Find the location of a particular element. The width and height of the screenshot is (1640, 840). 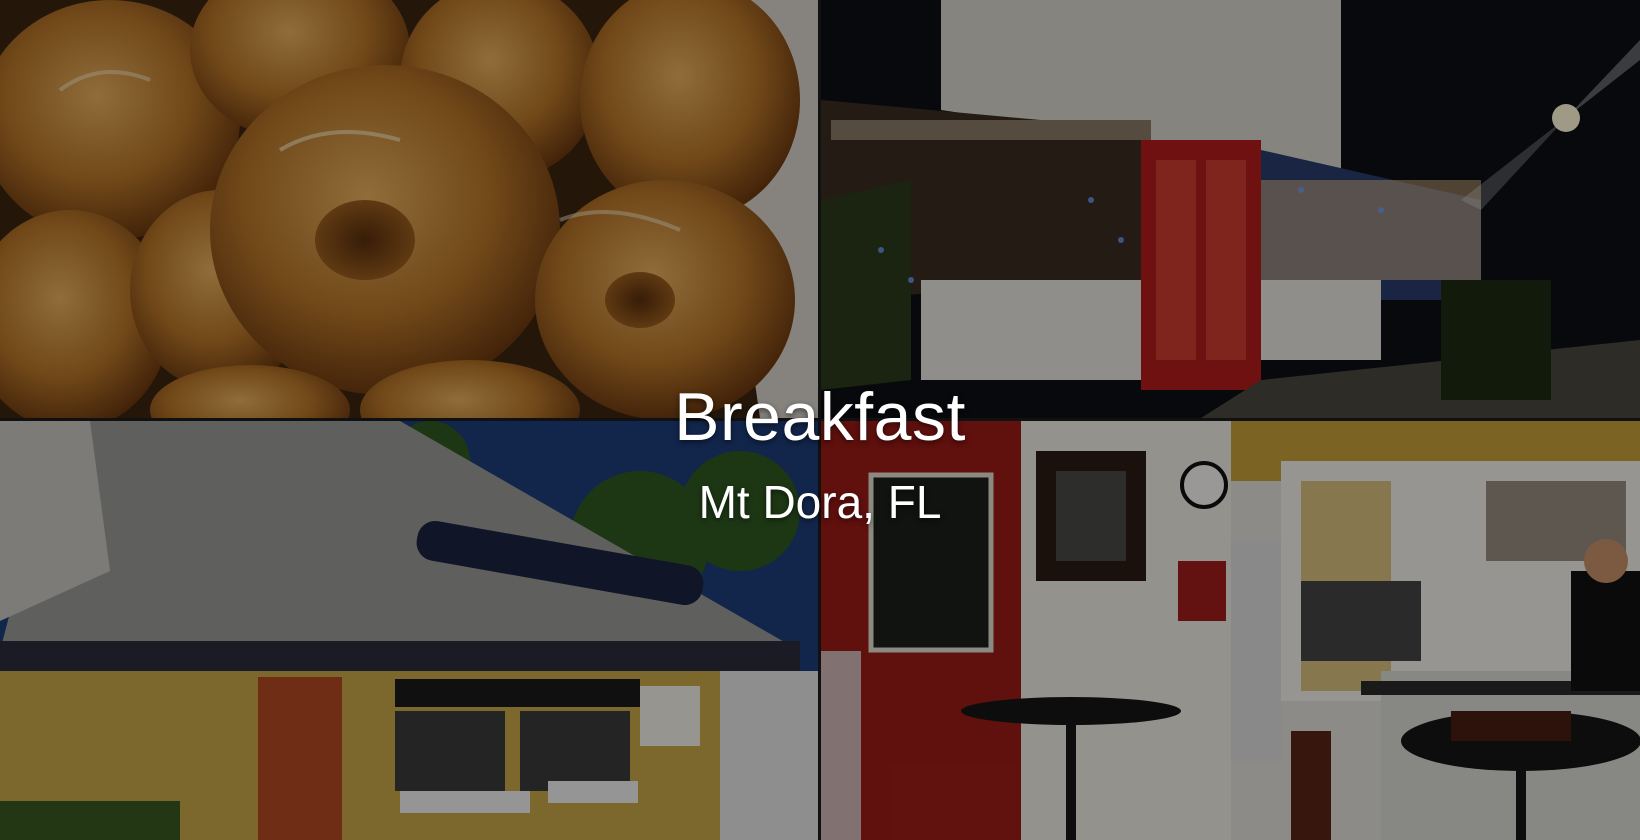

page-title: Breakfast is located at coordinates (820, 417).